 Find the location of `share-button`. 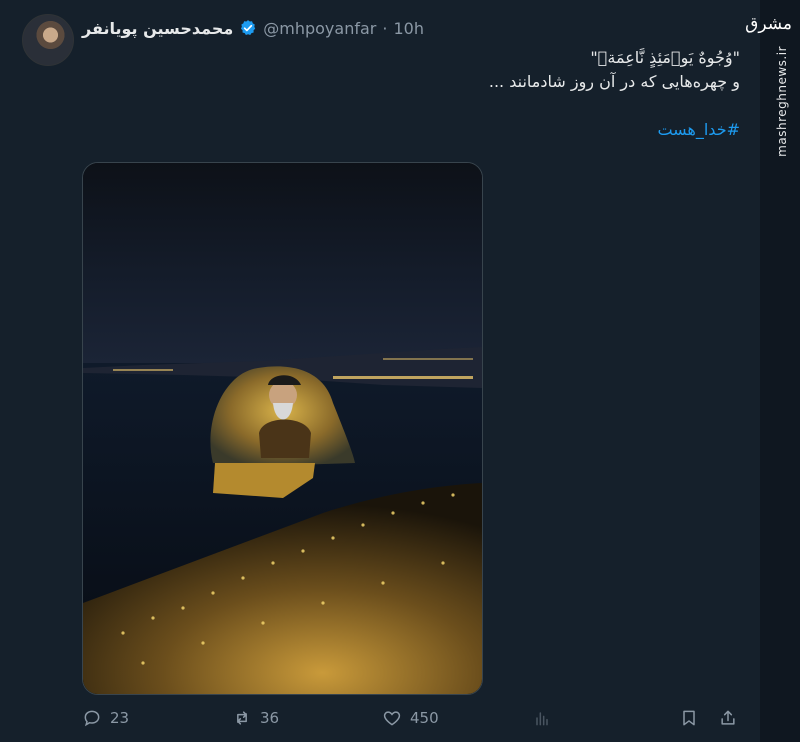

share-button is located at coordinates (728, 718).